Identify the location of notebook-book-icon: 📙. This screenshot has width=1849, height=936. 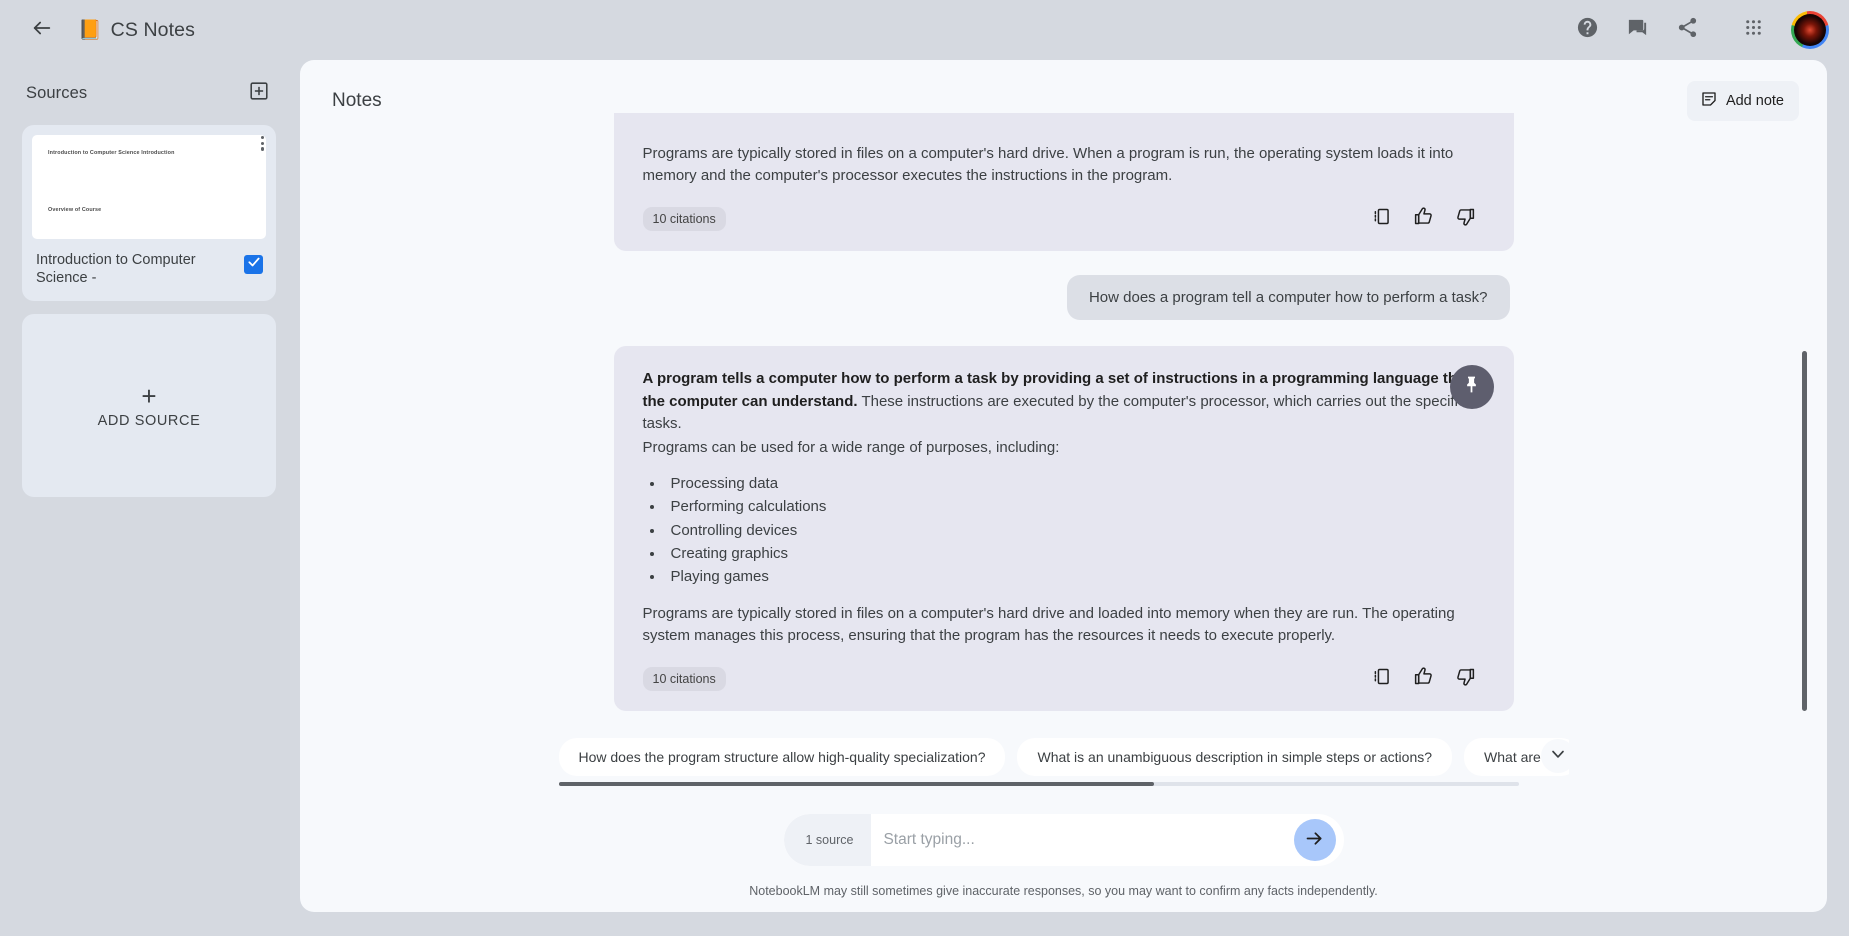
(90, 30).